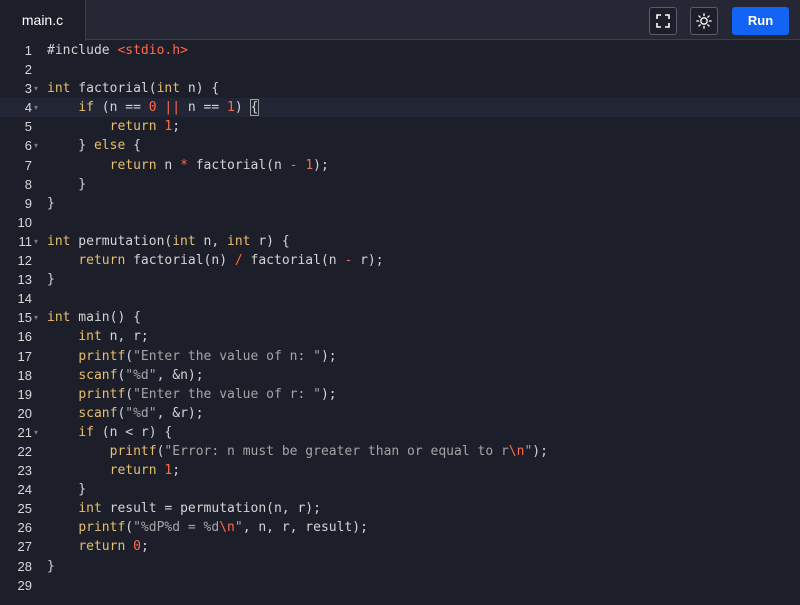 The width and height of the screenshot is (800, 605). I want to click on code-text: scanf("%d", &r);, so click(141, 413).